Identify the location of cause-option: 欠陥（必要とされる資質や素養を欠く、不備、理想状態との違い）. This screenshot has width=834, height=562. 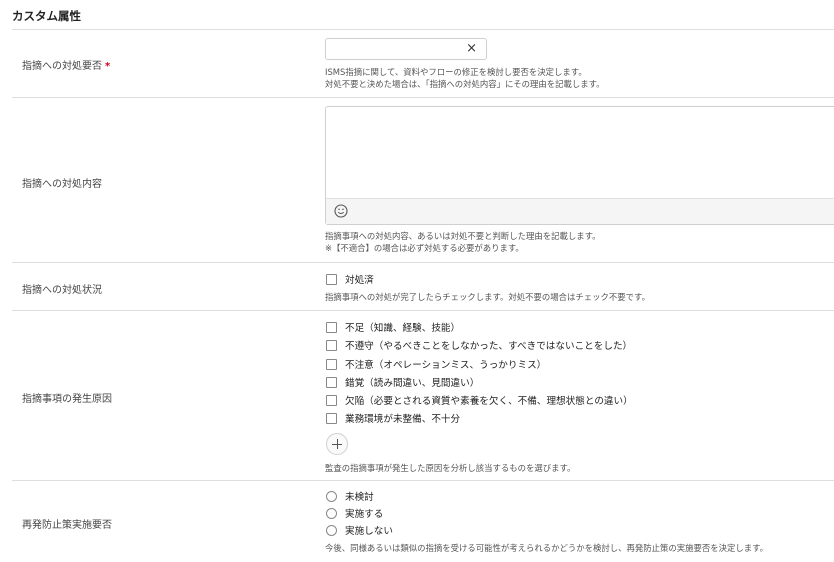
(479, 400).